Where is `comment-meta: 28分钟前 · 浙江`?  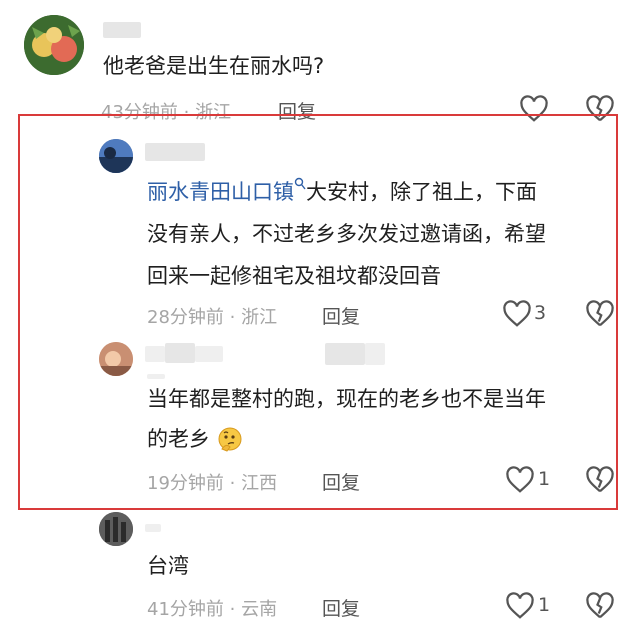 comment-meta: 28分钟前 · 浙江 is located at coordinates (212, 317).